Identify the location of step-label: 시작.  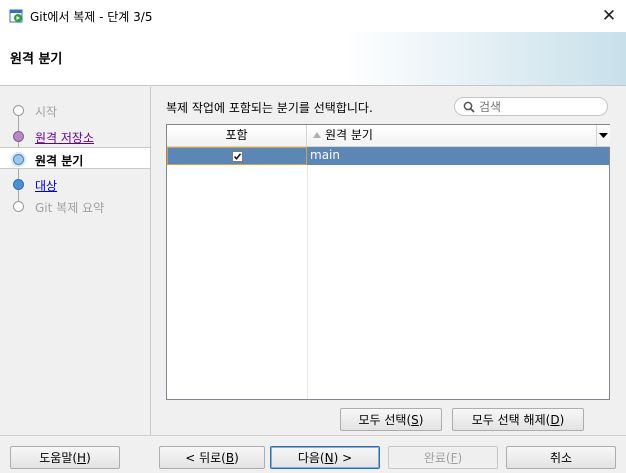
(46, 112).